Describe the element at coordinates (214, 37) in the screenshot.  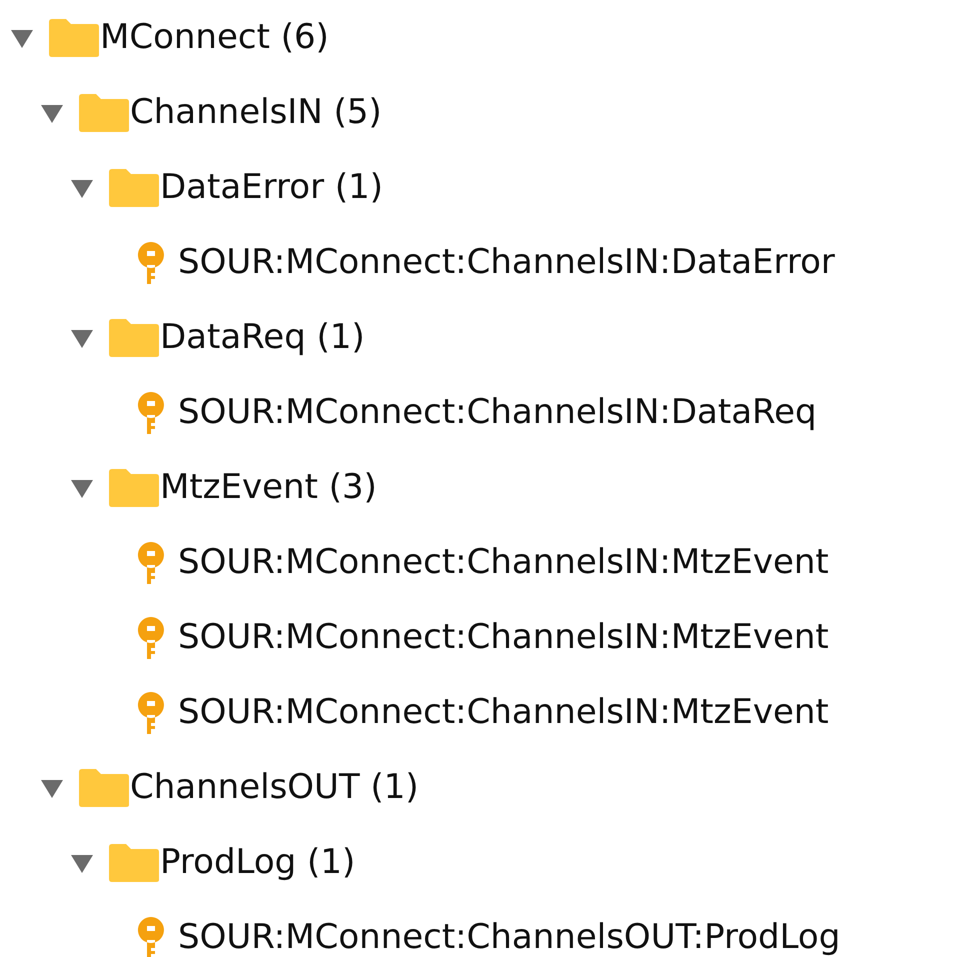
I see `folder-label: MConnect (6)` at that location.